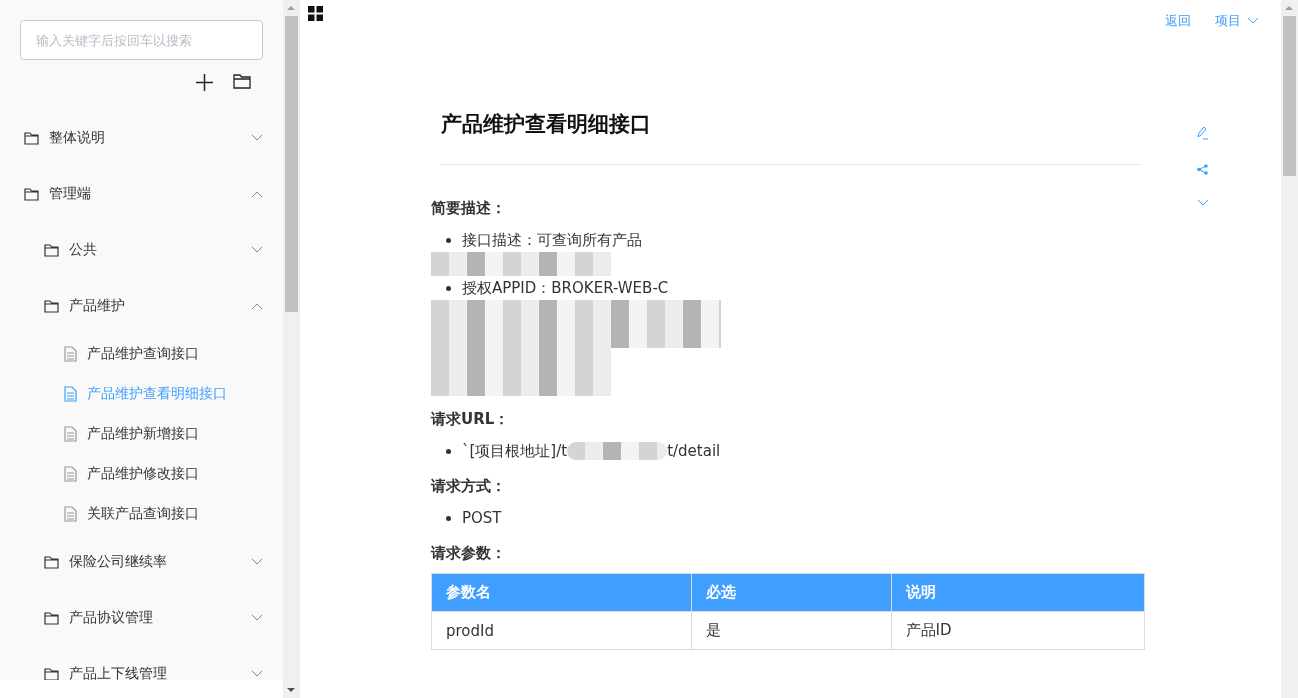  What do you see at coordinates (315, 13) in the screenshot?
I see `grid-icon` at bounding box center [315, 13].